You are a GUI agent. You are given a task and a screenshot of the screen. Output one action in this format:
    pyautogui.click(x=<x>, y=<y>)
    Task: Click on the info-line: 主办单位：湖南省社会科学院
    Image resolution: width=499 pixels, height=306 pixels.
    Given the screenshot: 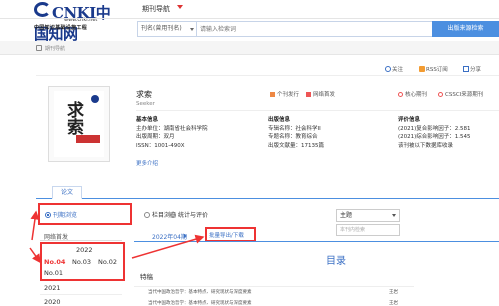 What is the action you would take?
    pyautogui.click(x=172, y=128)
    